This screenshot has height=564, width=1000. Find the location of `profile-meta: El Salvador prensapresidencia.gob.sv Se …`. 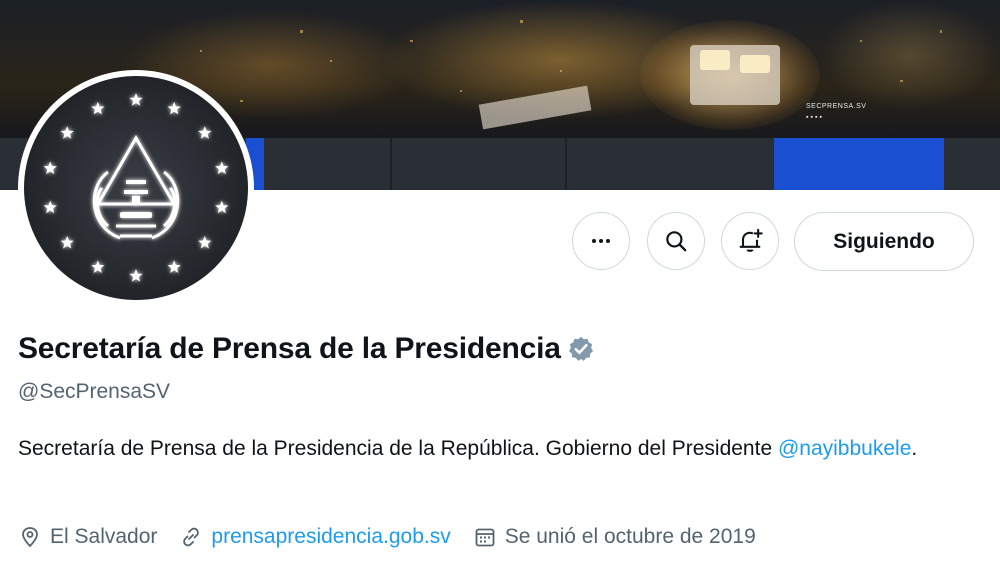

profile-meta: El Salvador prensapresidencia.gob.sv Se … is located at coordinates (398, 537).